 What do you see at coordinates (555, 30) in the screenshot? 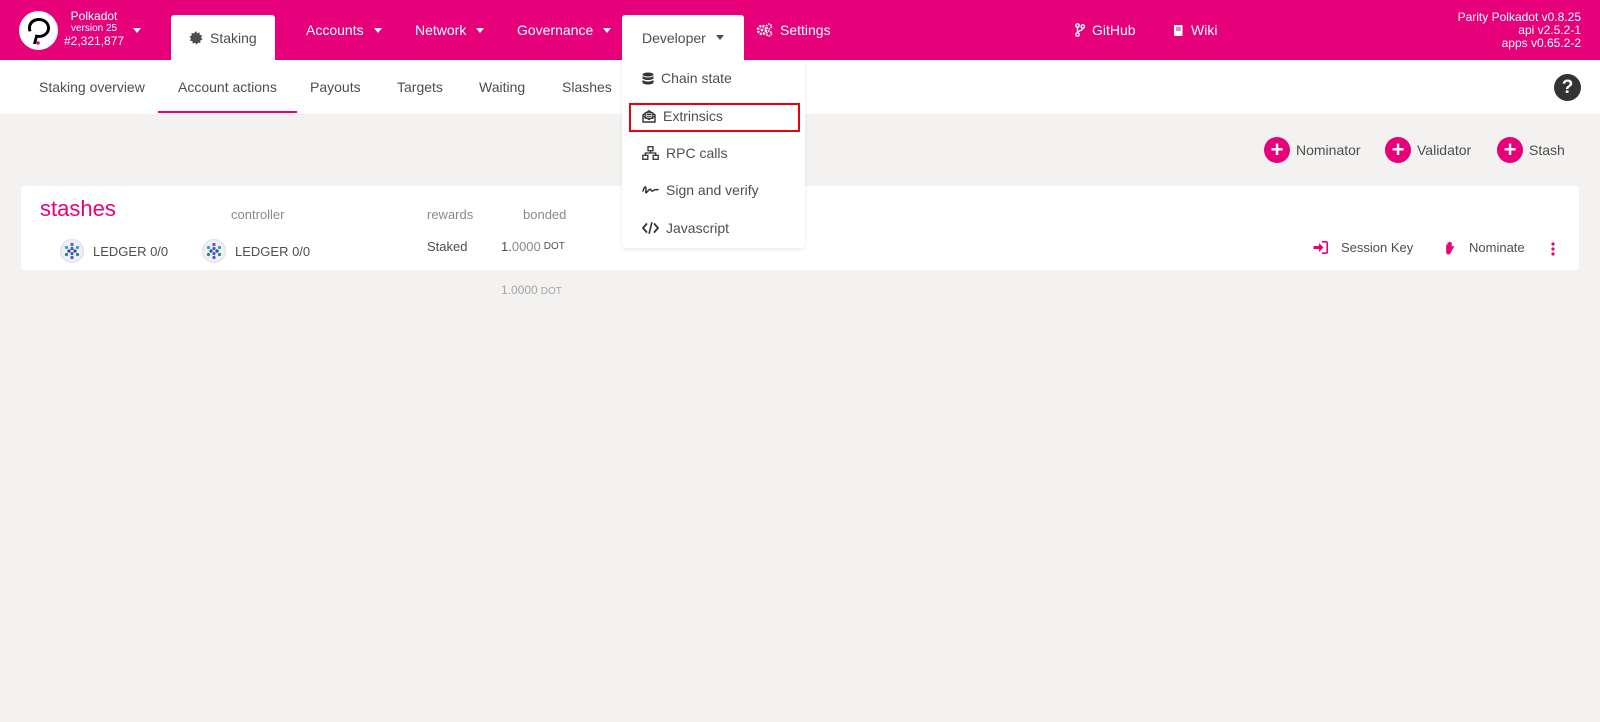
I see `nav-governance-label: Governance` at bounding box center [555, 30].